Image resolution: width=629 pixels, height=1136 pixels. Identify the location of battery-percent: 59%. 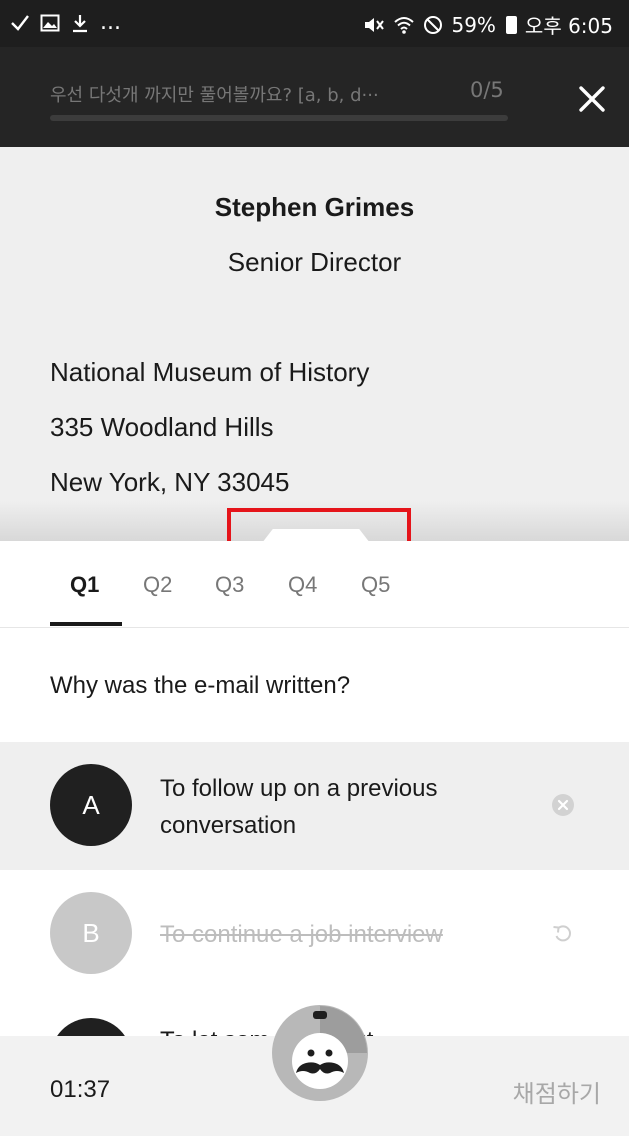
(473, 24).